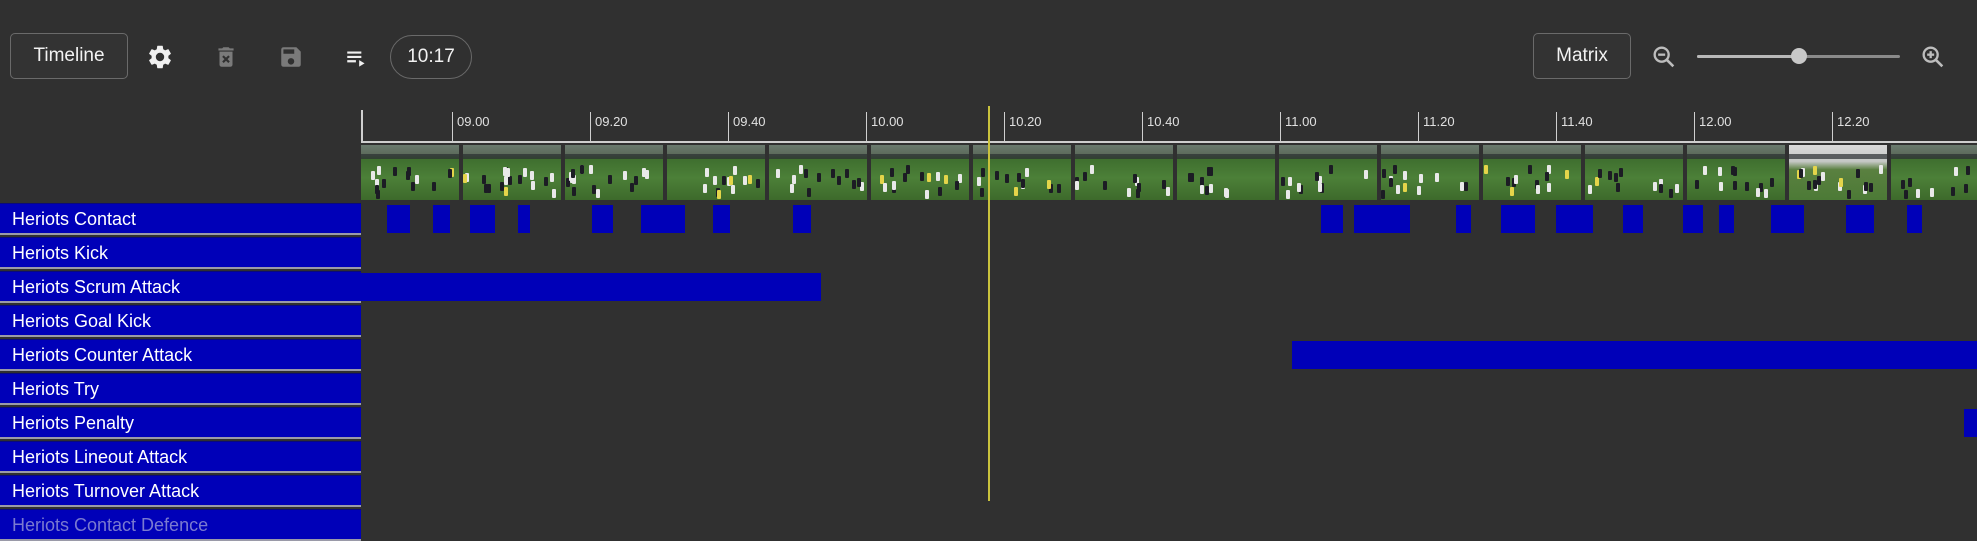  Describe the element at coordinates (160, 57) in the screenshot. I see `gear-icon` at that location.